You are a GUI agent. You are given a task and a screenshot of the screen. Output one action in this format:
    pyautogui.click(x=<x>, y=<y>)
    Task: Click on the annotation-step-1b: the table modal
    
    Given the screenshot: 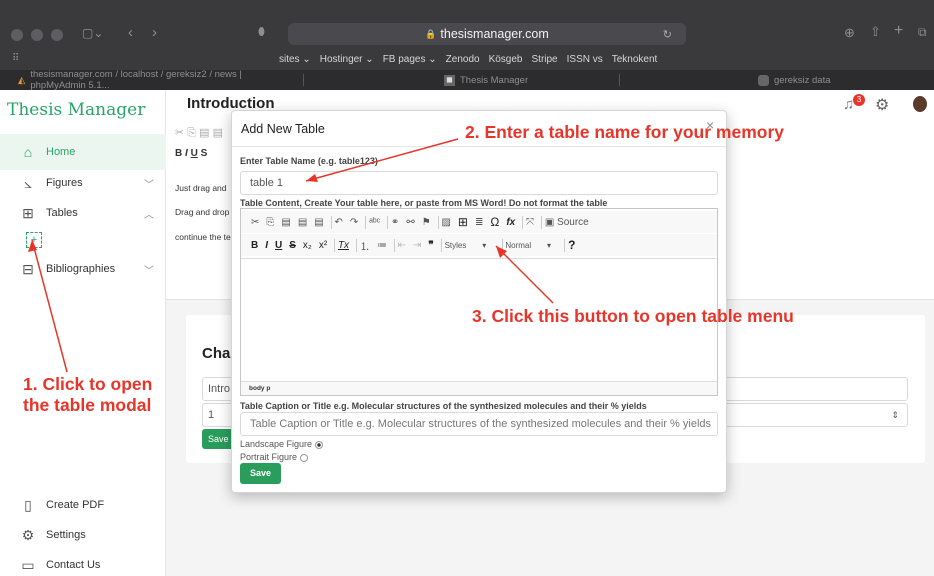 What is the action you would take?
    pyautogui.click(x=87, y=405)
    